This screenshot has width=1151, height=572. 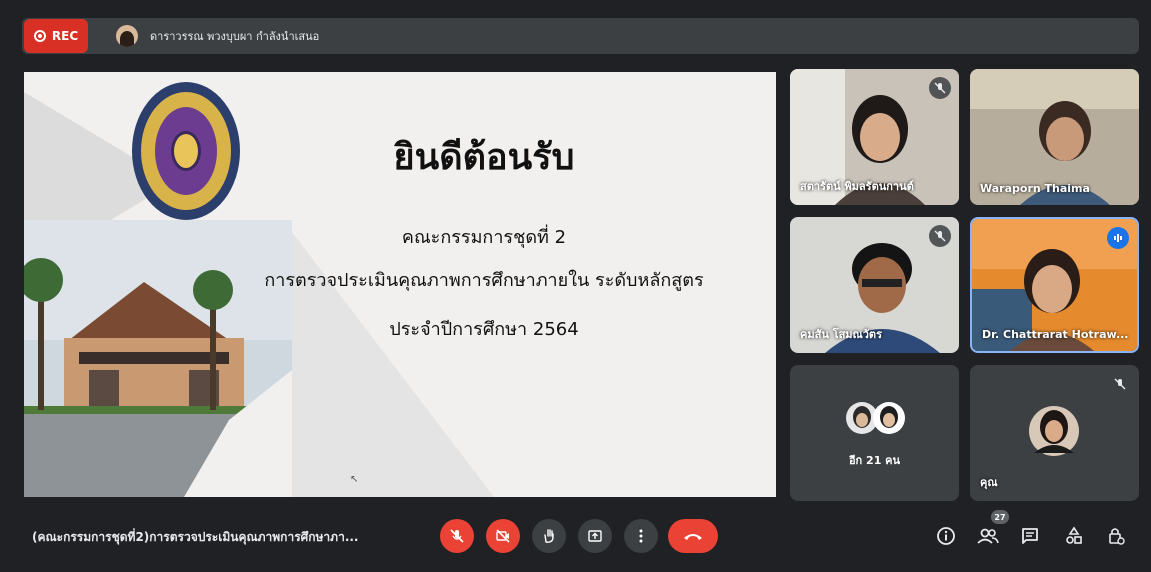 I want to click on host-controls-button, so click(x=1116, y=536).